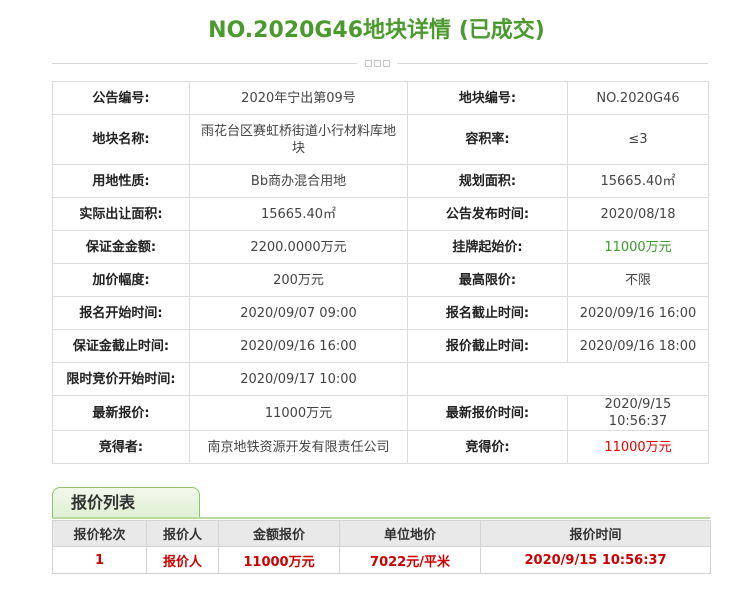 This screenshot has height=592, width=753. I want to click on divider-ornament, so click(377, 63).